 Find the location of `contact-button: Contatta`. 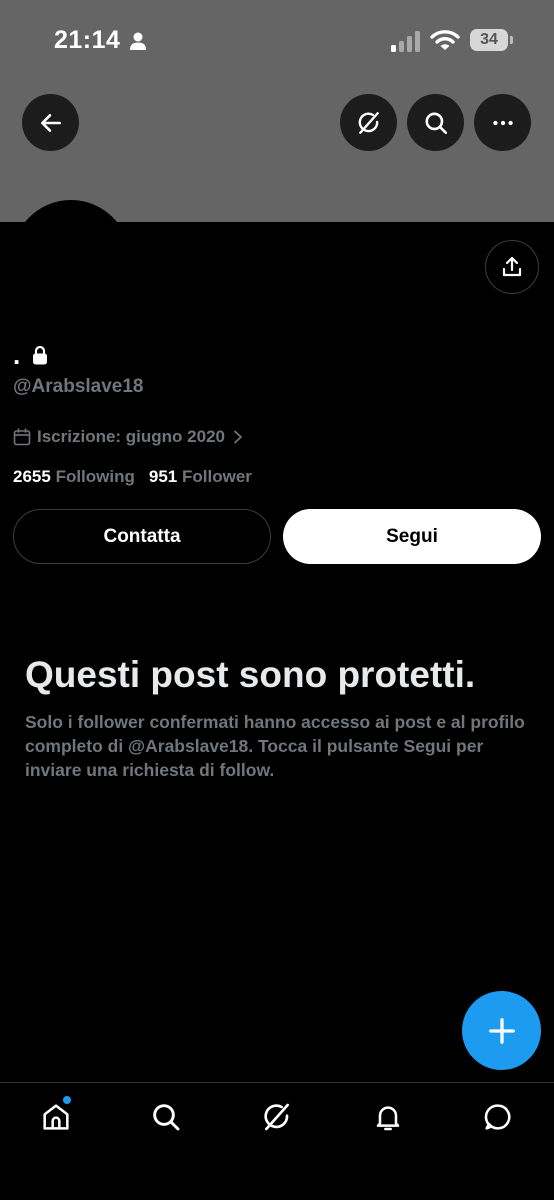

contact-button: Contatta is located at coordinates (142, 536).